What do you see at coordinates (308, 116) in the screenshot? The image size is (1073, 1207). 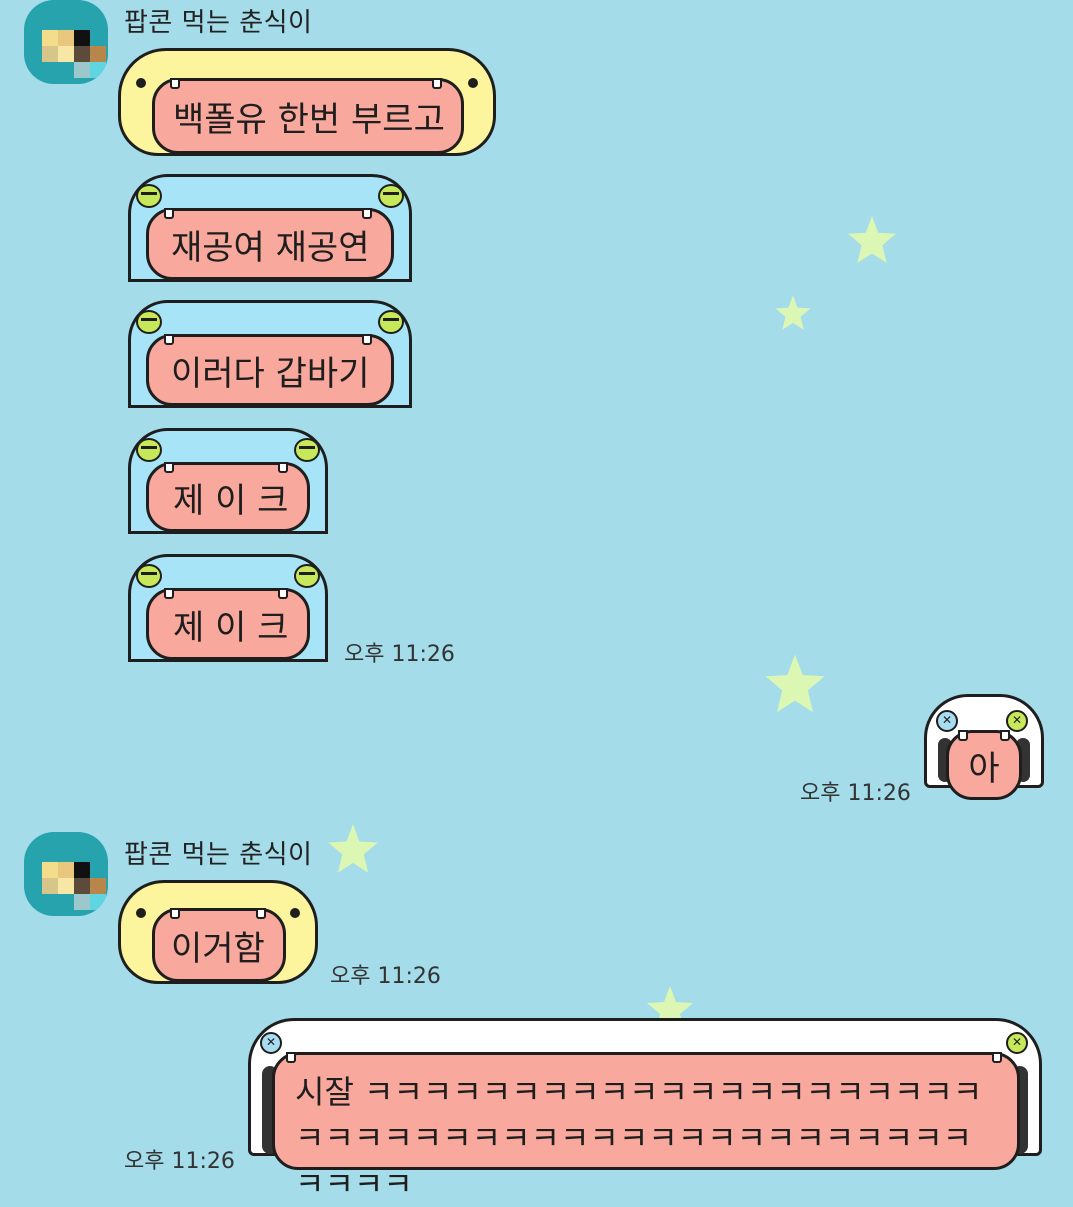 I see `message-text: 백폴유 한번 부르고` at bounding box center [308, 116].